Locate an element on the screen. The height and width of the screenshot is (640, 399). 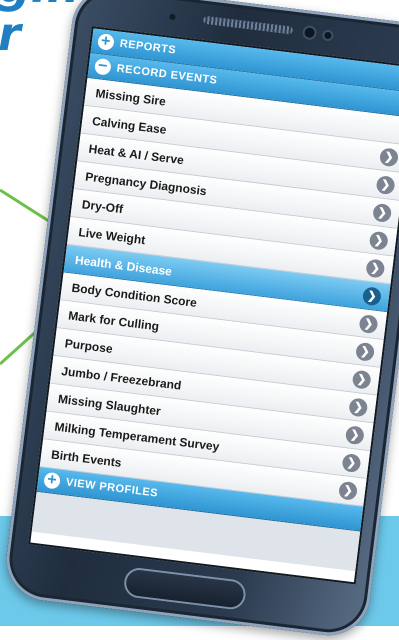
list-item-label: Dry-Off is located at coordinates (102, 206).